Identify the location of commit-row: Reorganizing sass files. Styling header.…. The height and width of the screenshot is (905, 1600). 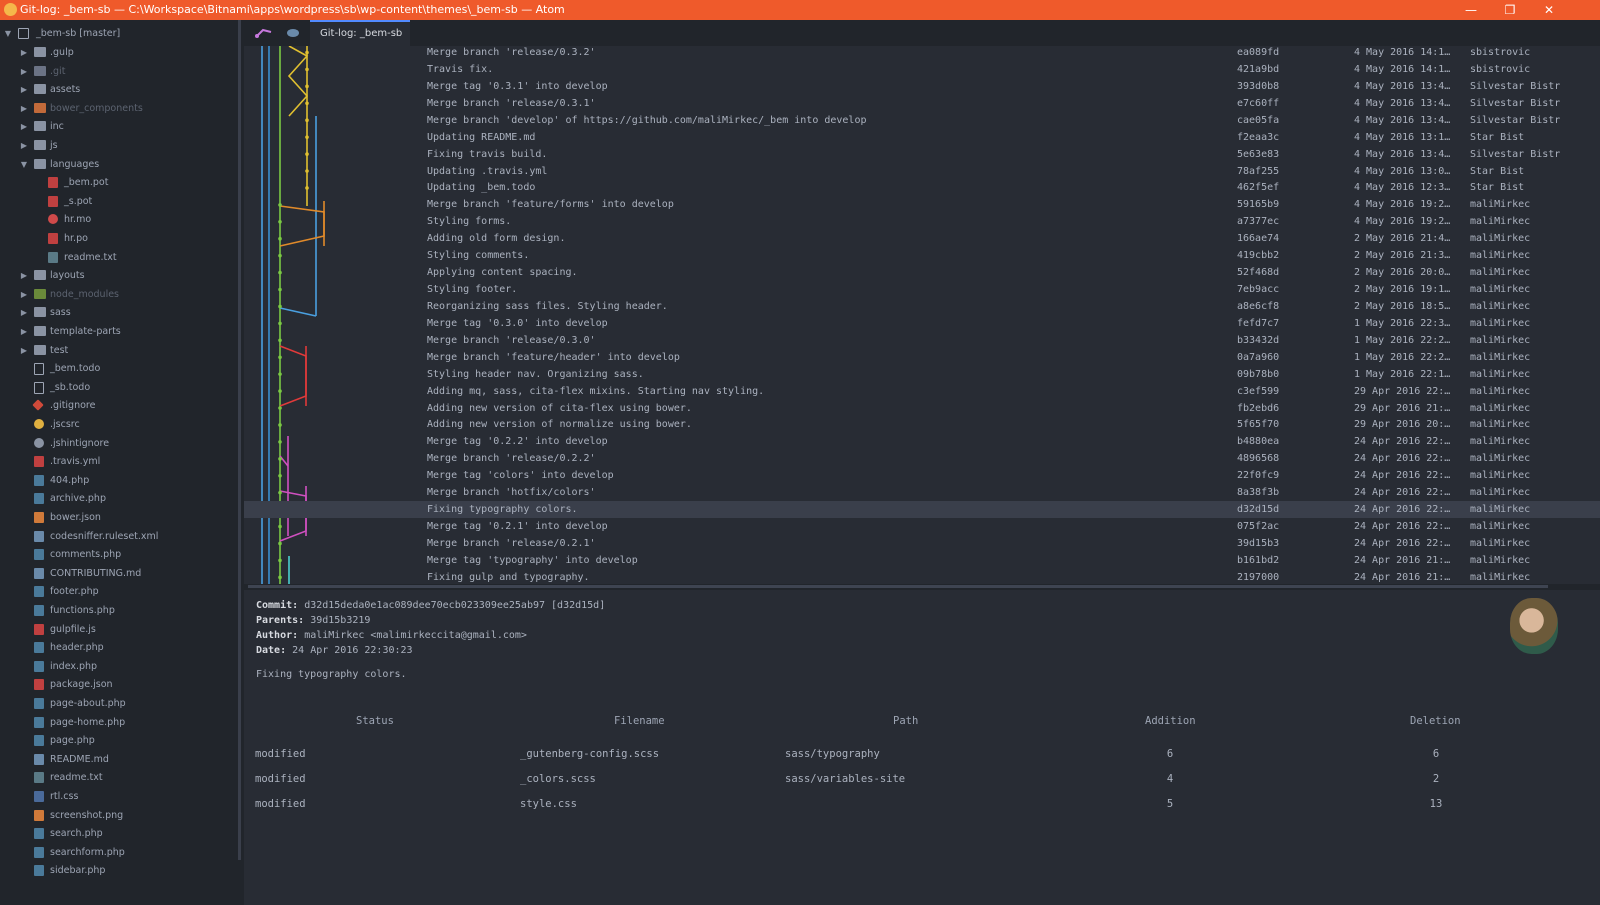
(922, 306).